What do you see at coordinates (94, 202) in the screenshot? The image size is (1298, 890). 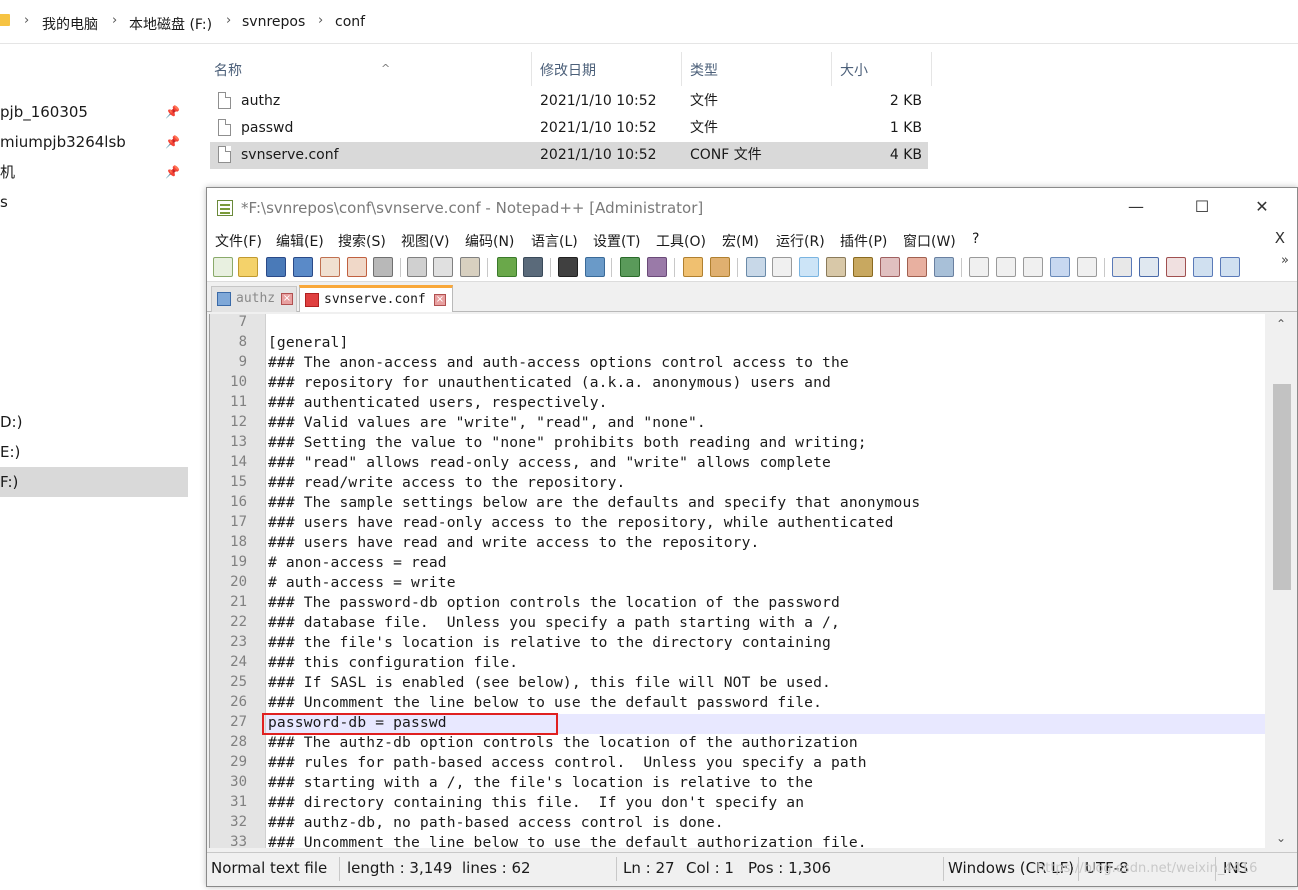 I see `nav-item: s` at bounding box center [94, 202].